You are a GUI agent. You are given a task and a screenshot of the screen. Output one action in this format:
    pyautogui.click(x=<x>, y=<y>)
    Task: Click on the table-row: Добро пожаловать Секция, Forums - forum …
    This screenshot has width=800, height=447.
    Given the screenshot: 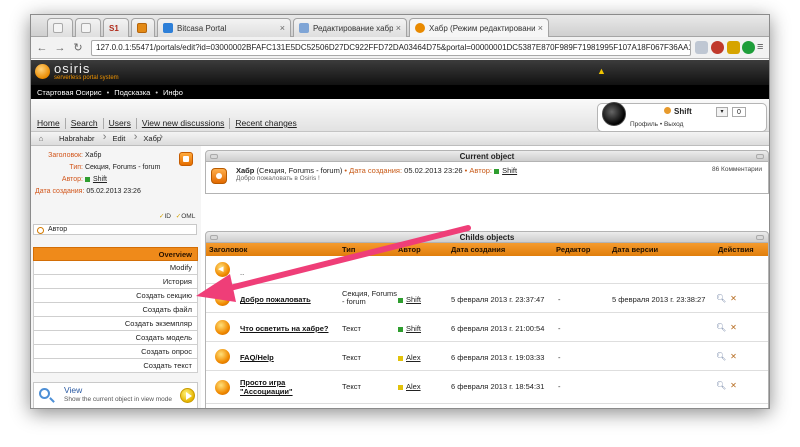 What is the action you would take?
    pyautogui.click(x=487, y=299)
    